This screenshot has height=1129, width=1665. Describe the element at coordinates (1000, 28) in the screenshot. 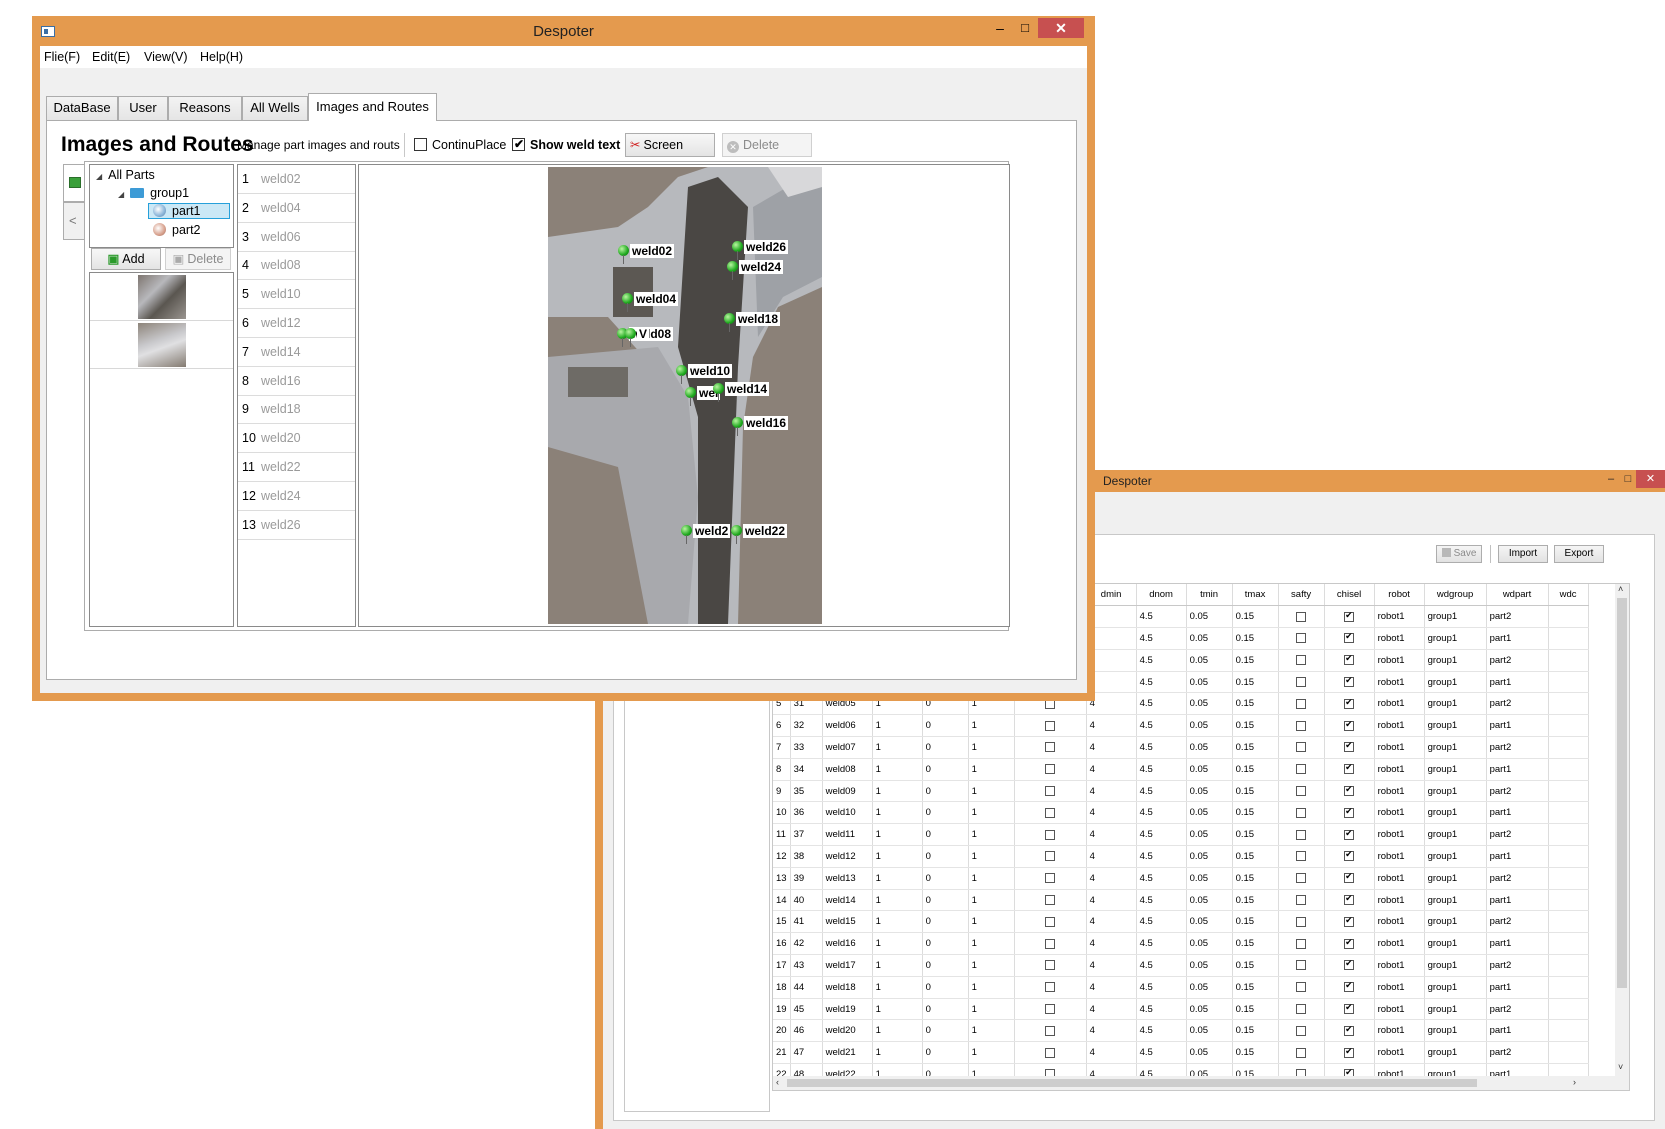

I see `minimize-button: –` at that location.